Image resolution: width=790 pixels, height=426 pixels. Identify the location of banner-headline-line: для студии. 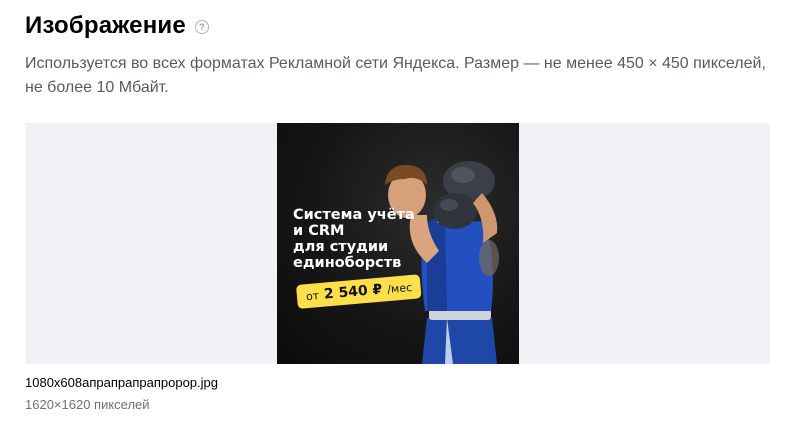
(341, 247).